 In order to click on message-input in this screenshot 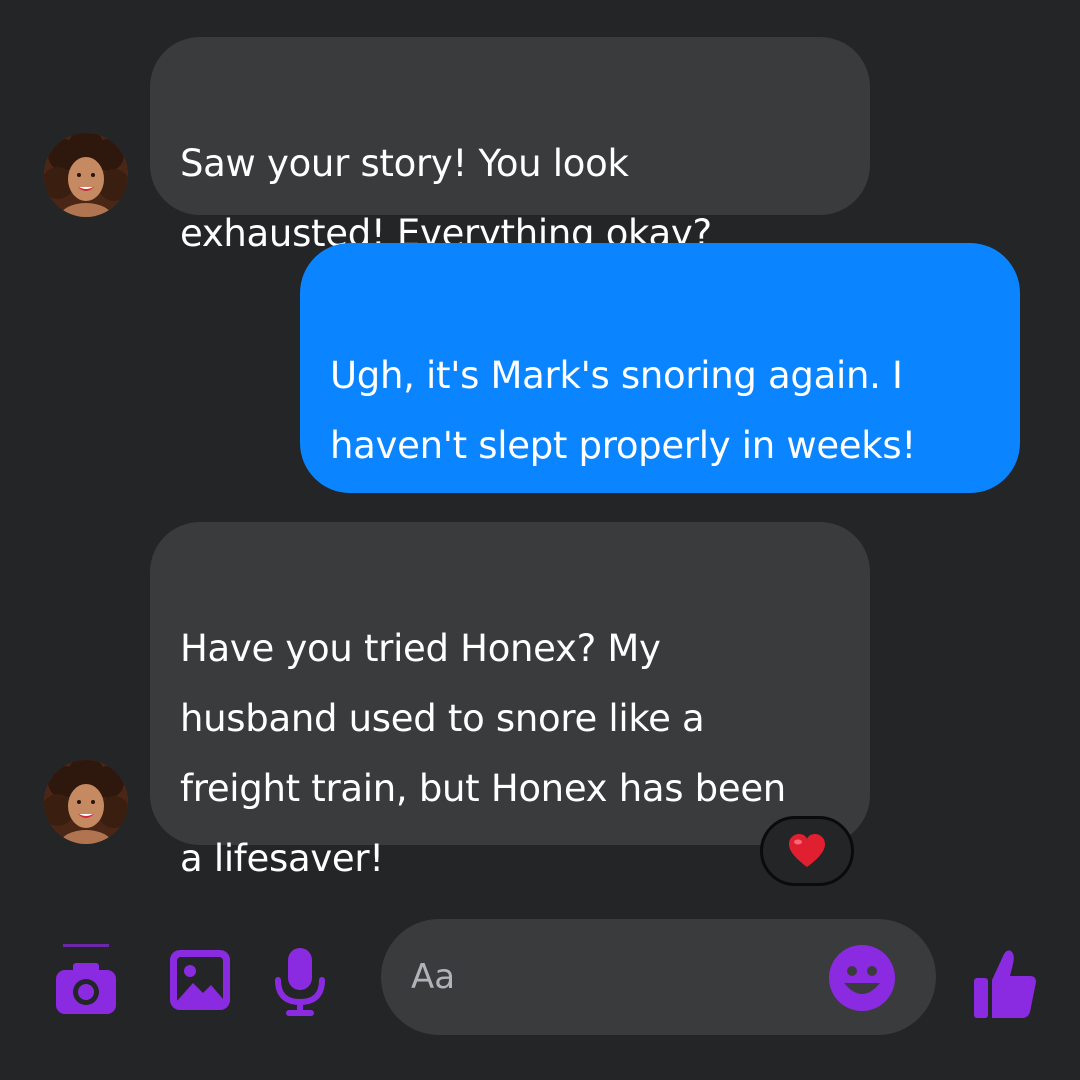, I will do `click(601, 977)`.